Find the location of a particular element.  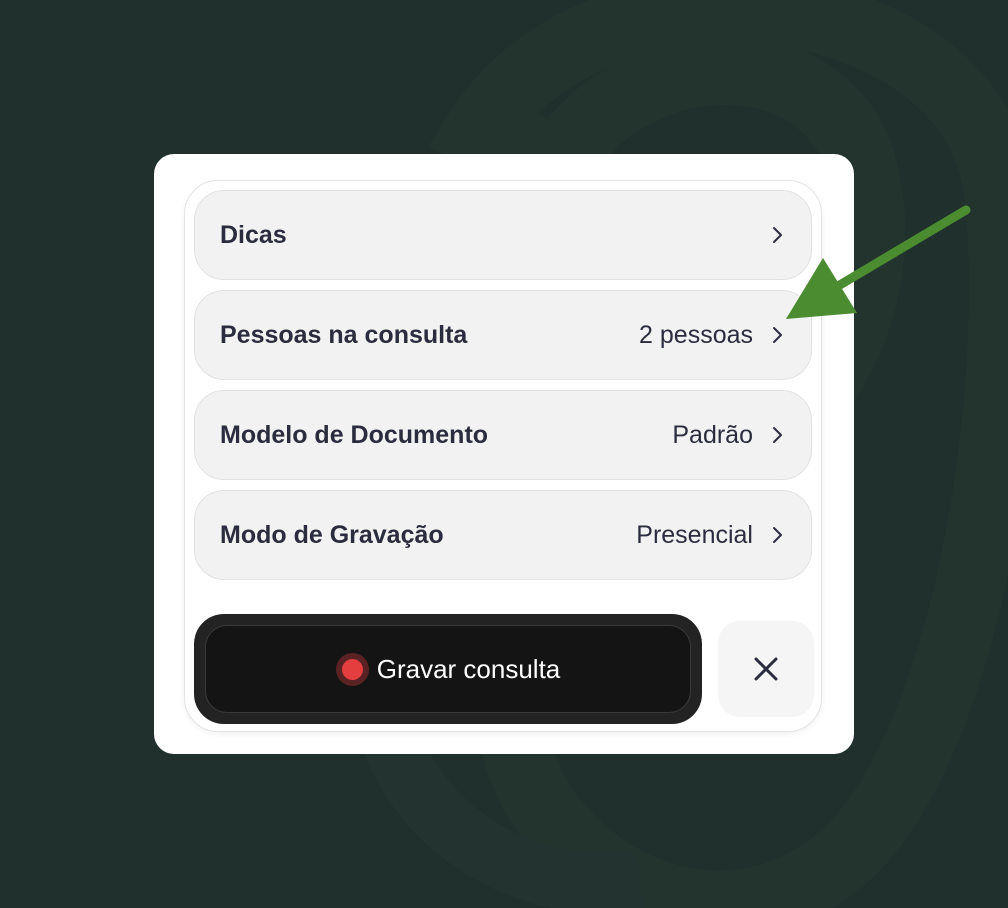

menu-row-modelo: Modelo de Documento Padrão is located at coordinates (503, 435).